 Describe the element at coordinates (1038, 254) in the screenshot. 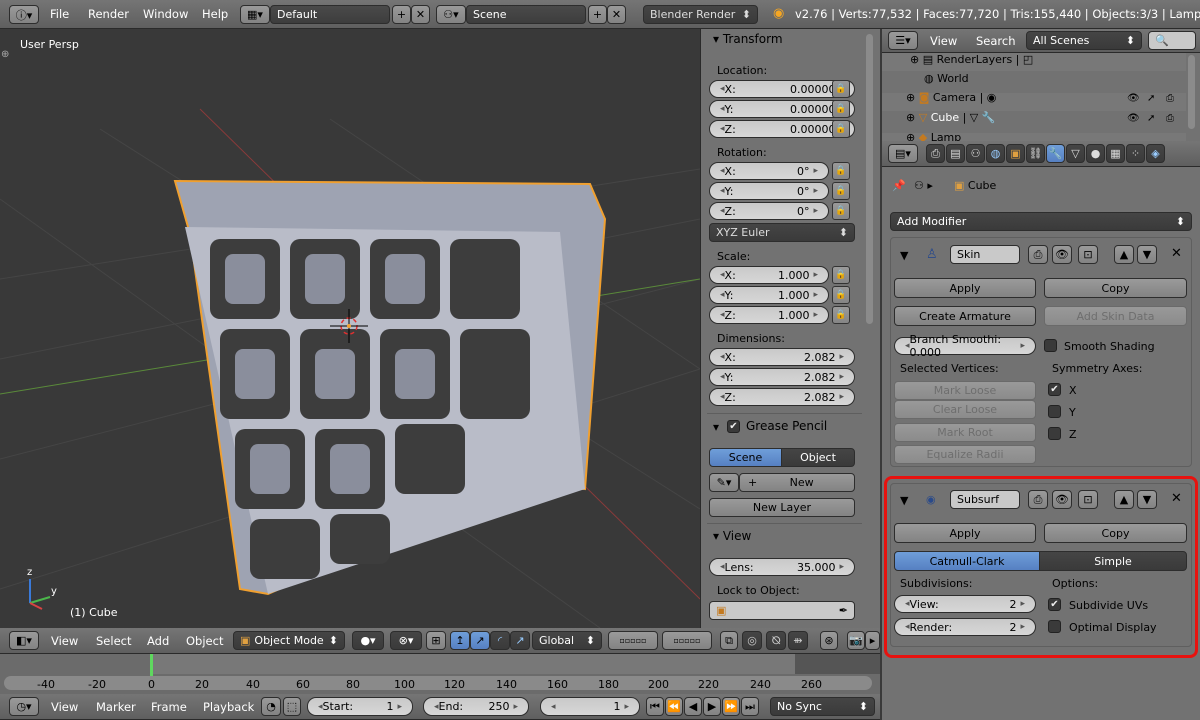

I see `render-toggle-icon: ⎙` at that location.